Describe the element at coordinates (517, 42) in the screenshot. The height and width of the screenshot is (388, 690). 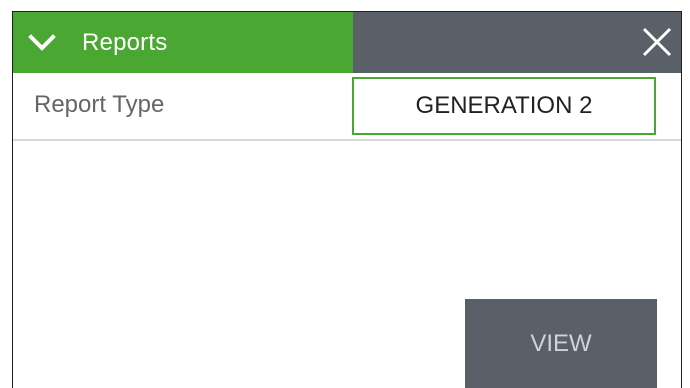
I see `header-bar` at that location.